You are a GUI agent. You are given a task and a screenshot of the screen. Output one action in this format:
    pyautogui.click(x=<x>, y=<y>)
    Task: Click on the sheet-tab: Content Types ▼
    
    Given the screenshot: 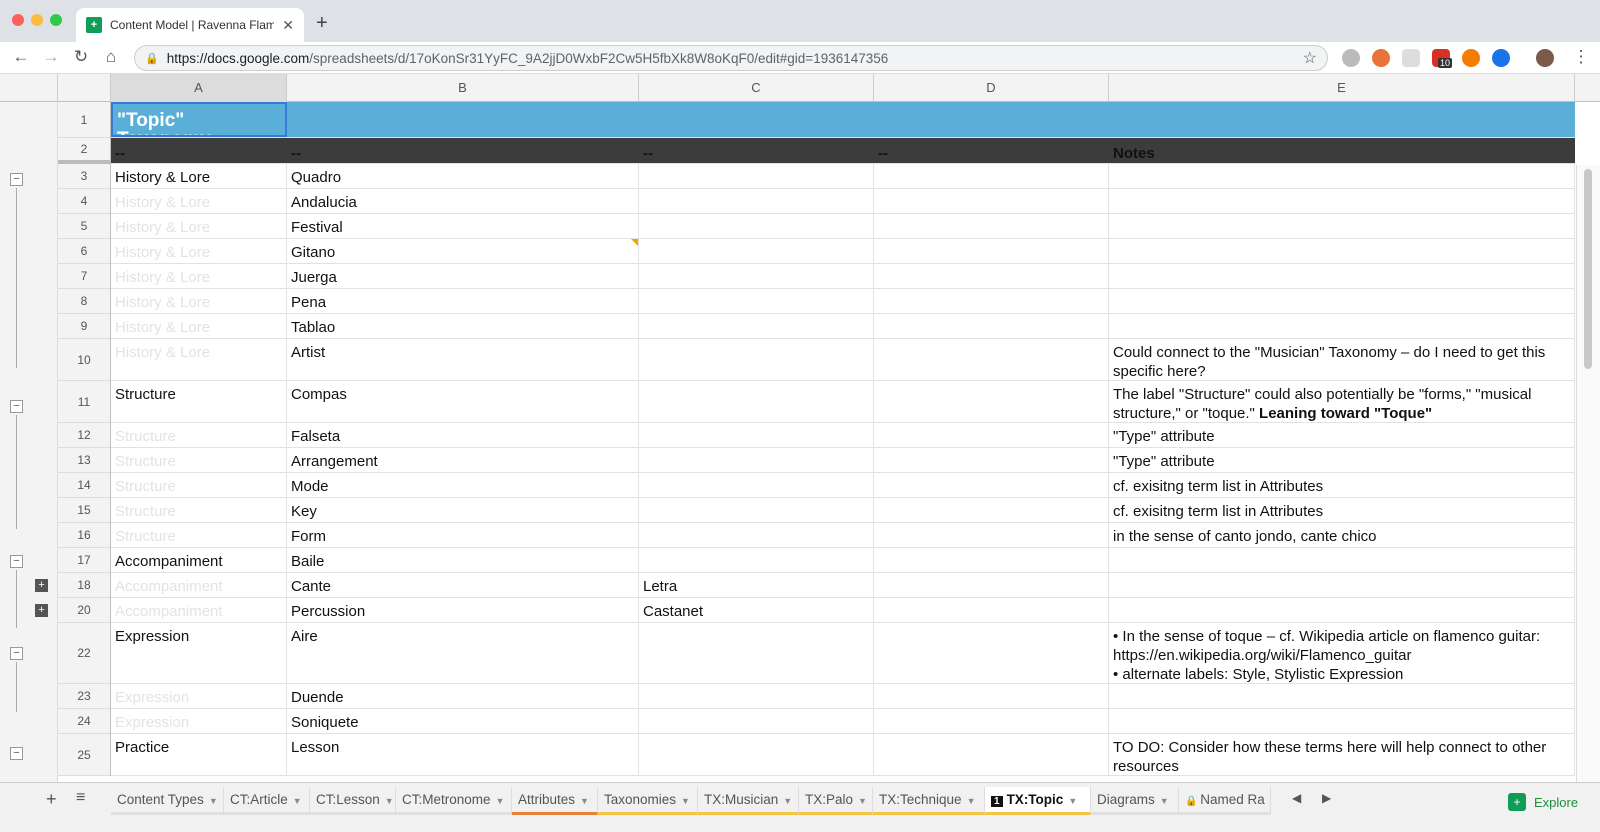 What is the action you would take?
    pyautogui.click(x=167, y=801)
    